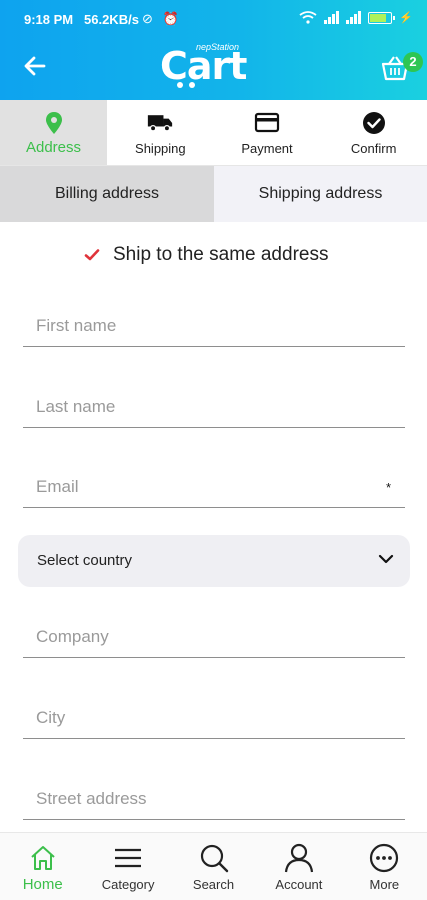 The width and height of the screenshot is (427, 900). Describe the element at coordinates (213, 20) in the screenshot. I see `status-bar: 9:18 PM 56.2KB/s ⊘ ⏰ ⚡` at that location.